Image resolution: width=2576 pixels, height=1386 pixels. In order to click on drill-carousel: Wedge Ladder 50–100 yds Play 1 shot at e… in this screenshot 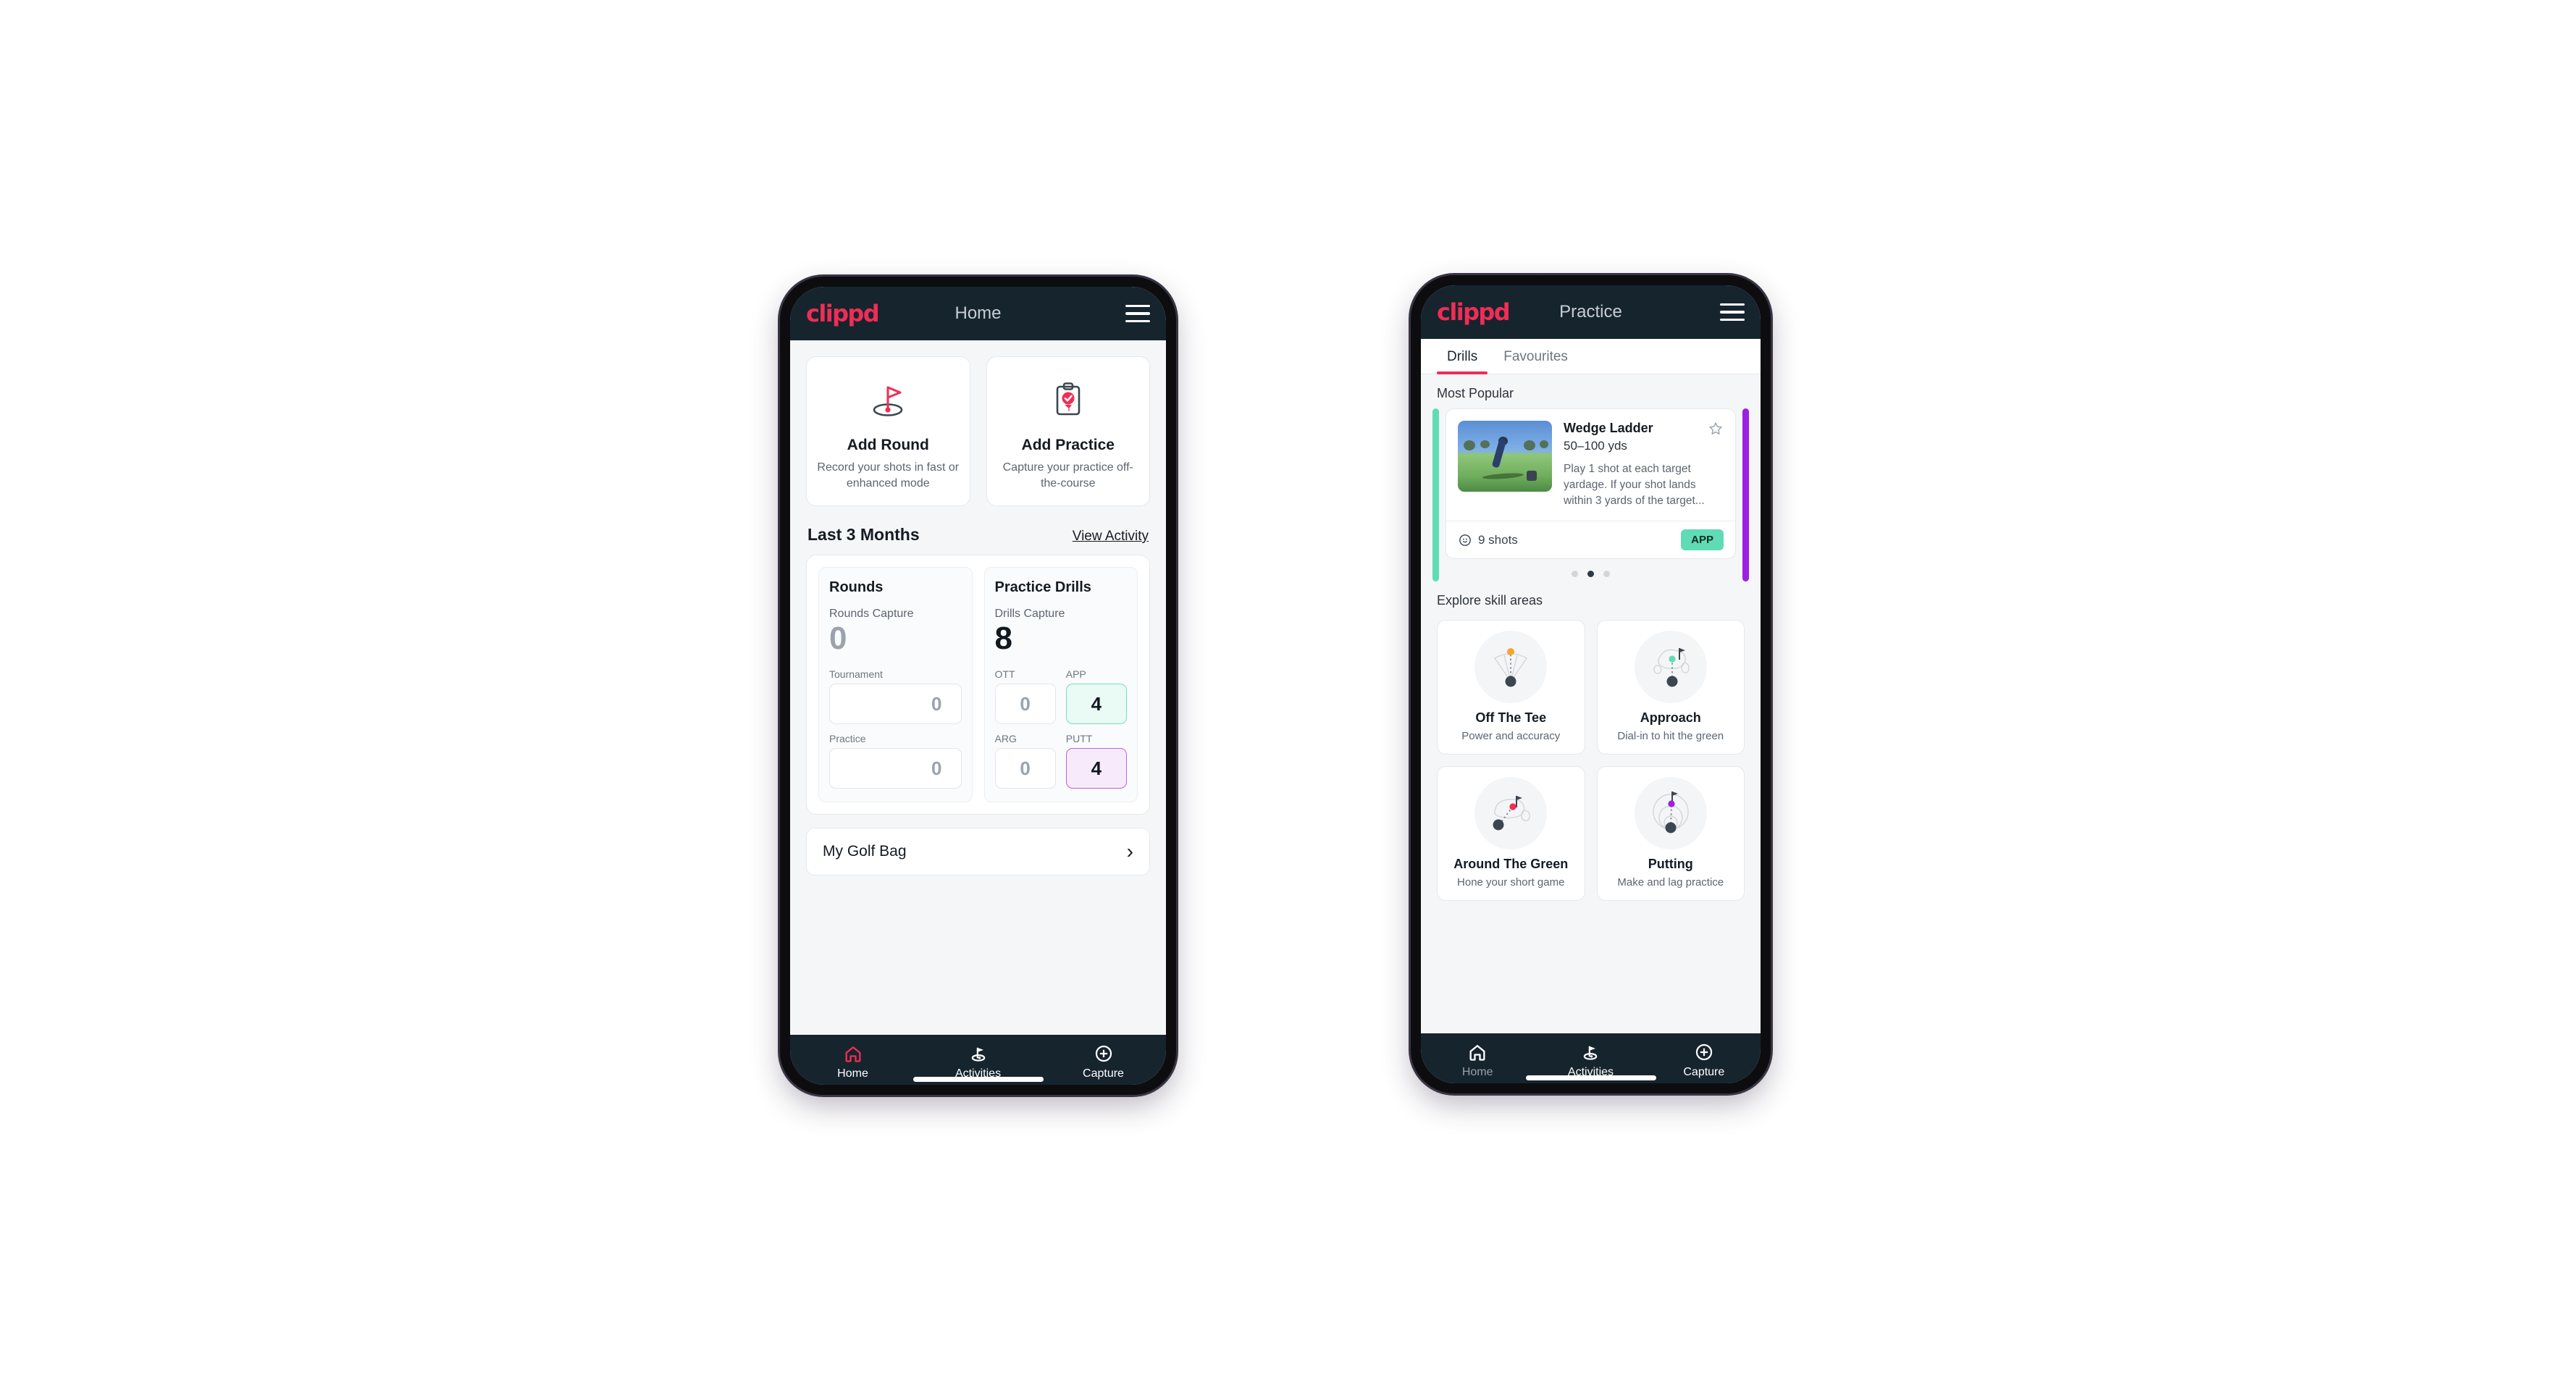, I will do `click(1591, 494)`.